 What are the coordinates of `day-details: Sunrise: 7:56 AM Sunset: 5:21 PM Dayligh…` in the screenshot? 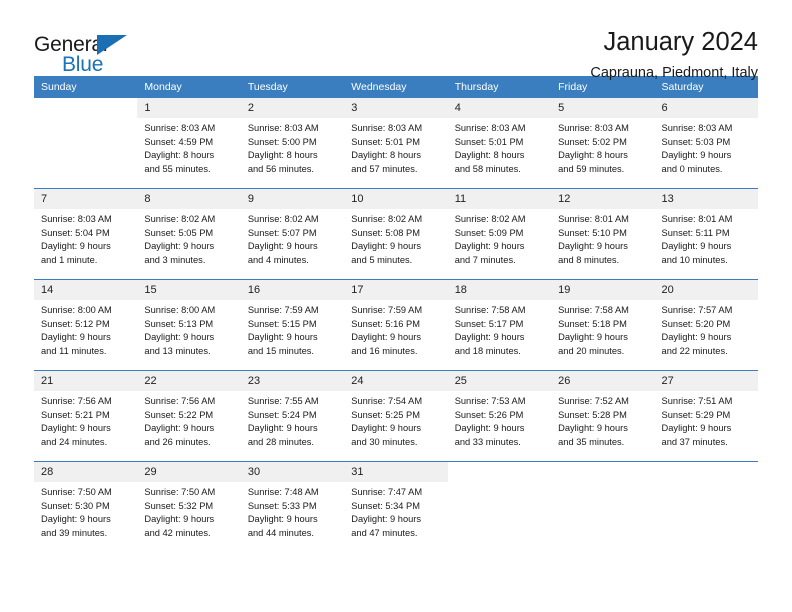 It's located at (85, 420).